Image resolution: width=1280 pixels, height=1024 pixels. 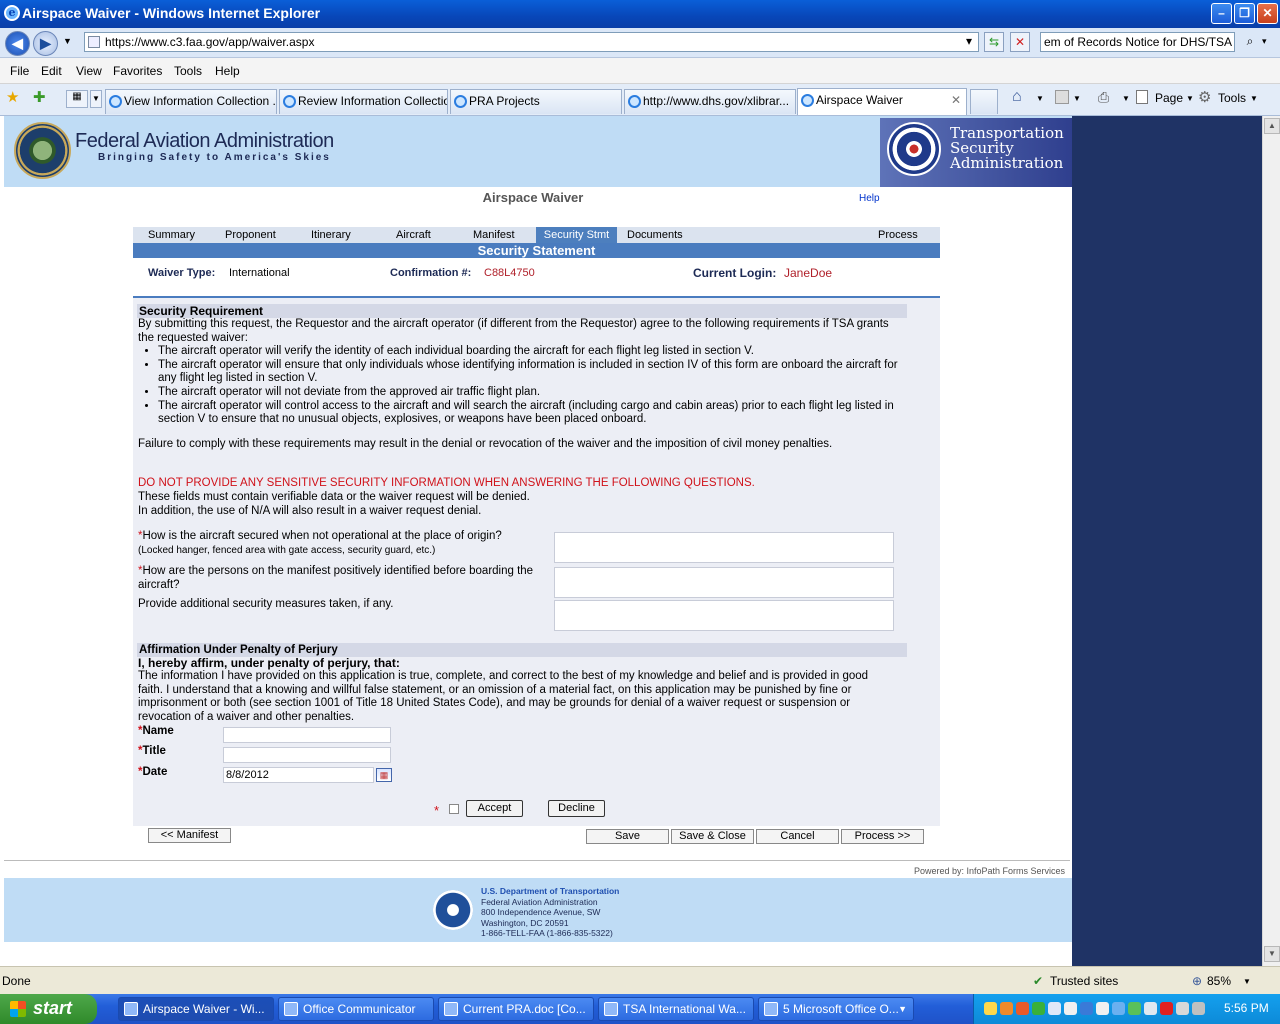 I want to click on help-link: Help, so click(x=869, y=198).